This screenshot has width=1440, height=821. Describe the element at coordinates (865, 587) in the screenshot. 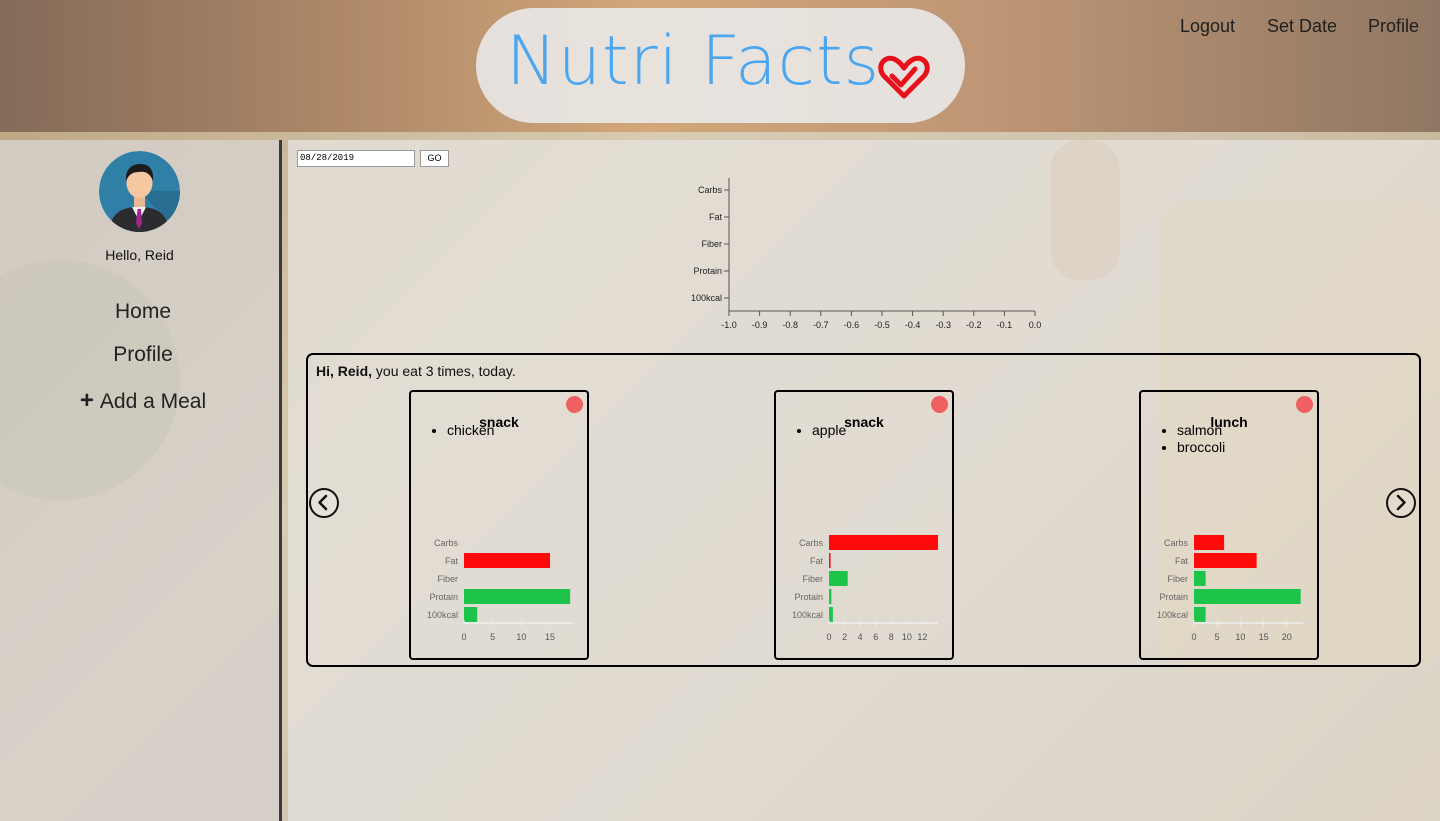

I see `meal-nutrition-chart: Carbs Fat Fiber Protain 100kcal 0 2 4 6 8 10 12` at that location.